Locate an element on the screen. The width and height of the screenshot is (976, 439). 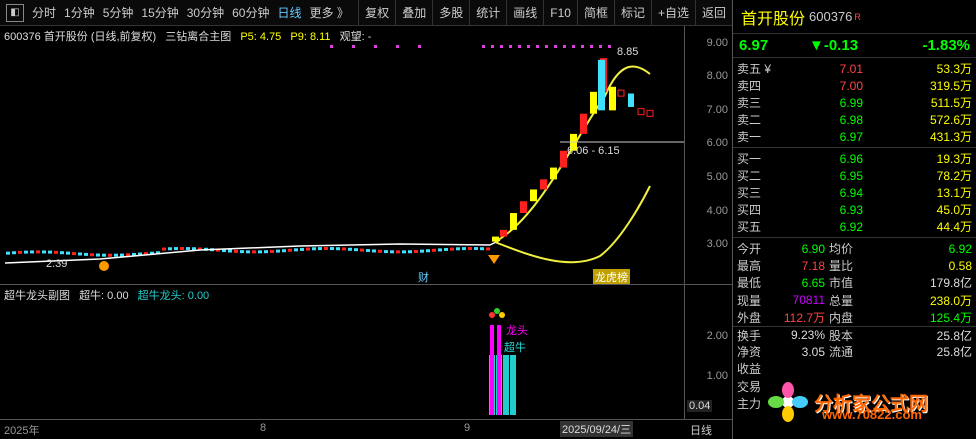
period-more: 更多 》 is located at coordinates (328, 12).